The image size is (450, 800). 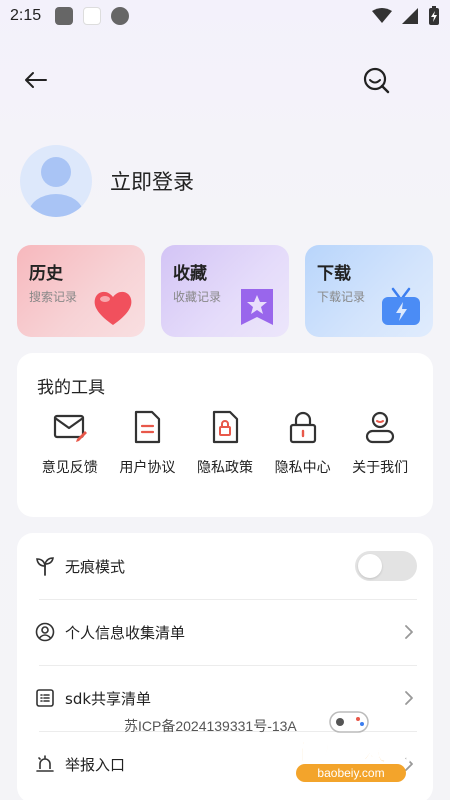 I want to click on back-button, so click(x=36, y=80).